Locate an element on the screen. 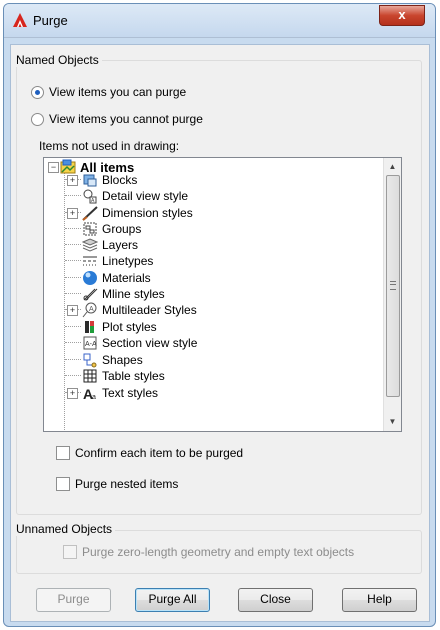 Image resolution: width=440 pixels, height=630 pixels. svg-text: a is located at coordinates (94, 397).